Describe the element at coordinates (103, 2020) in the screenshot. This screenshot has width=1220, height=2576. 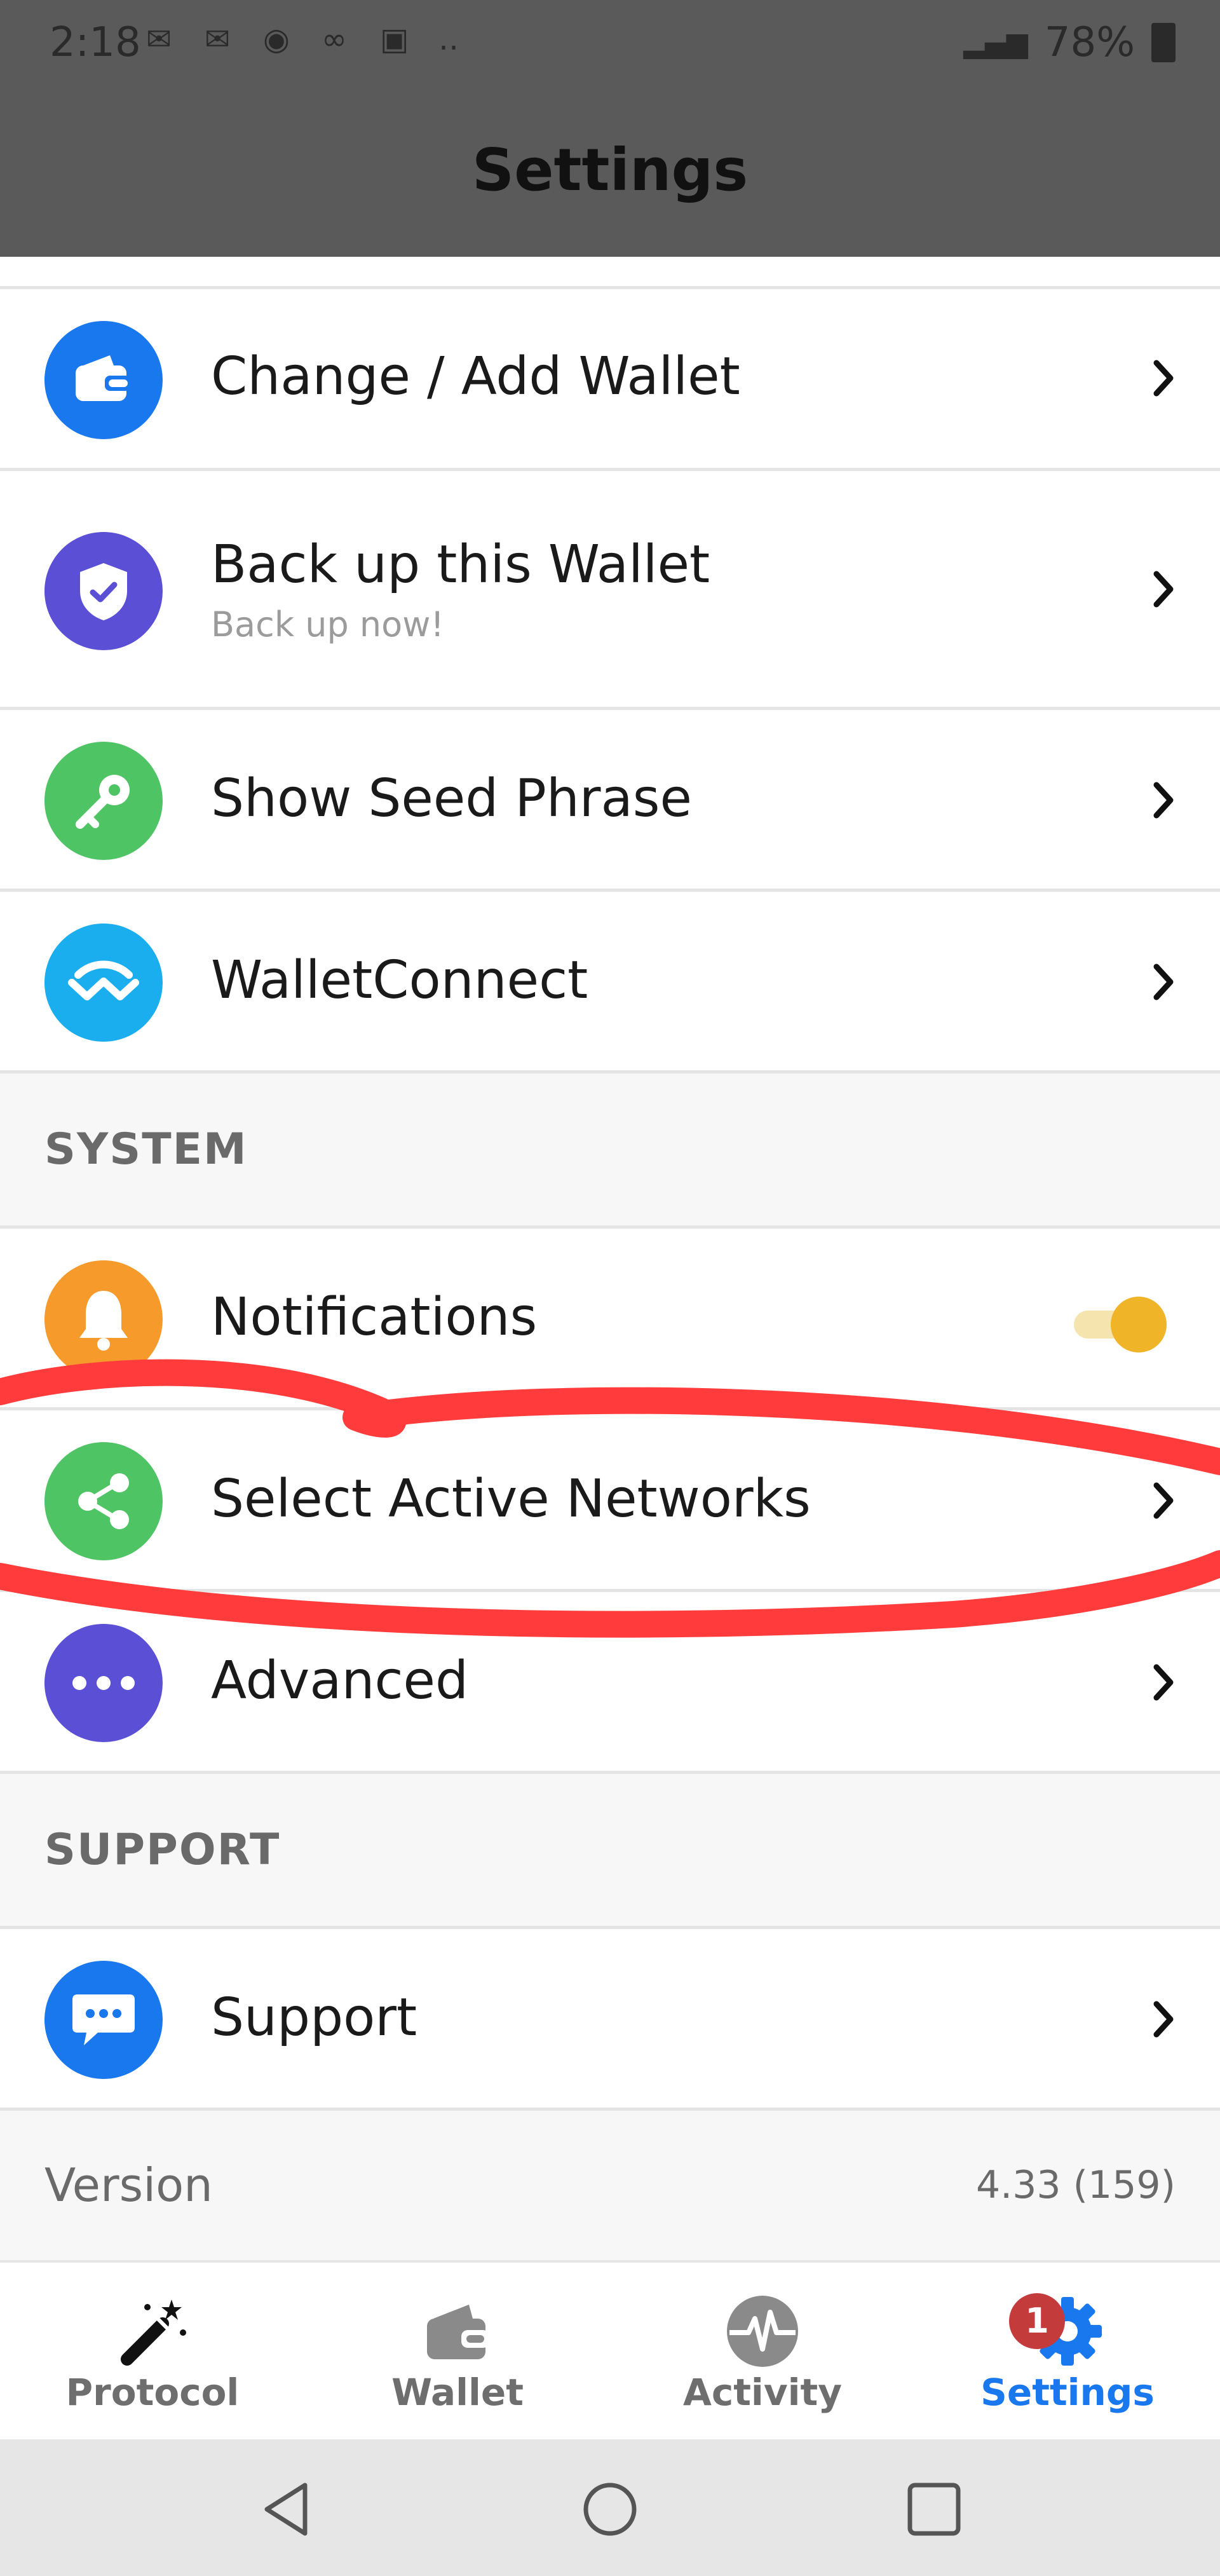
I see `chat-bubble-icon` at that location.